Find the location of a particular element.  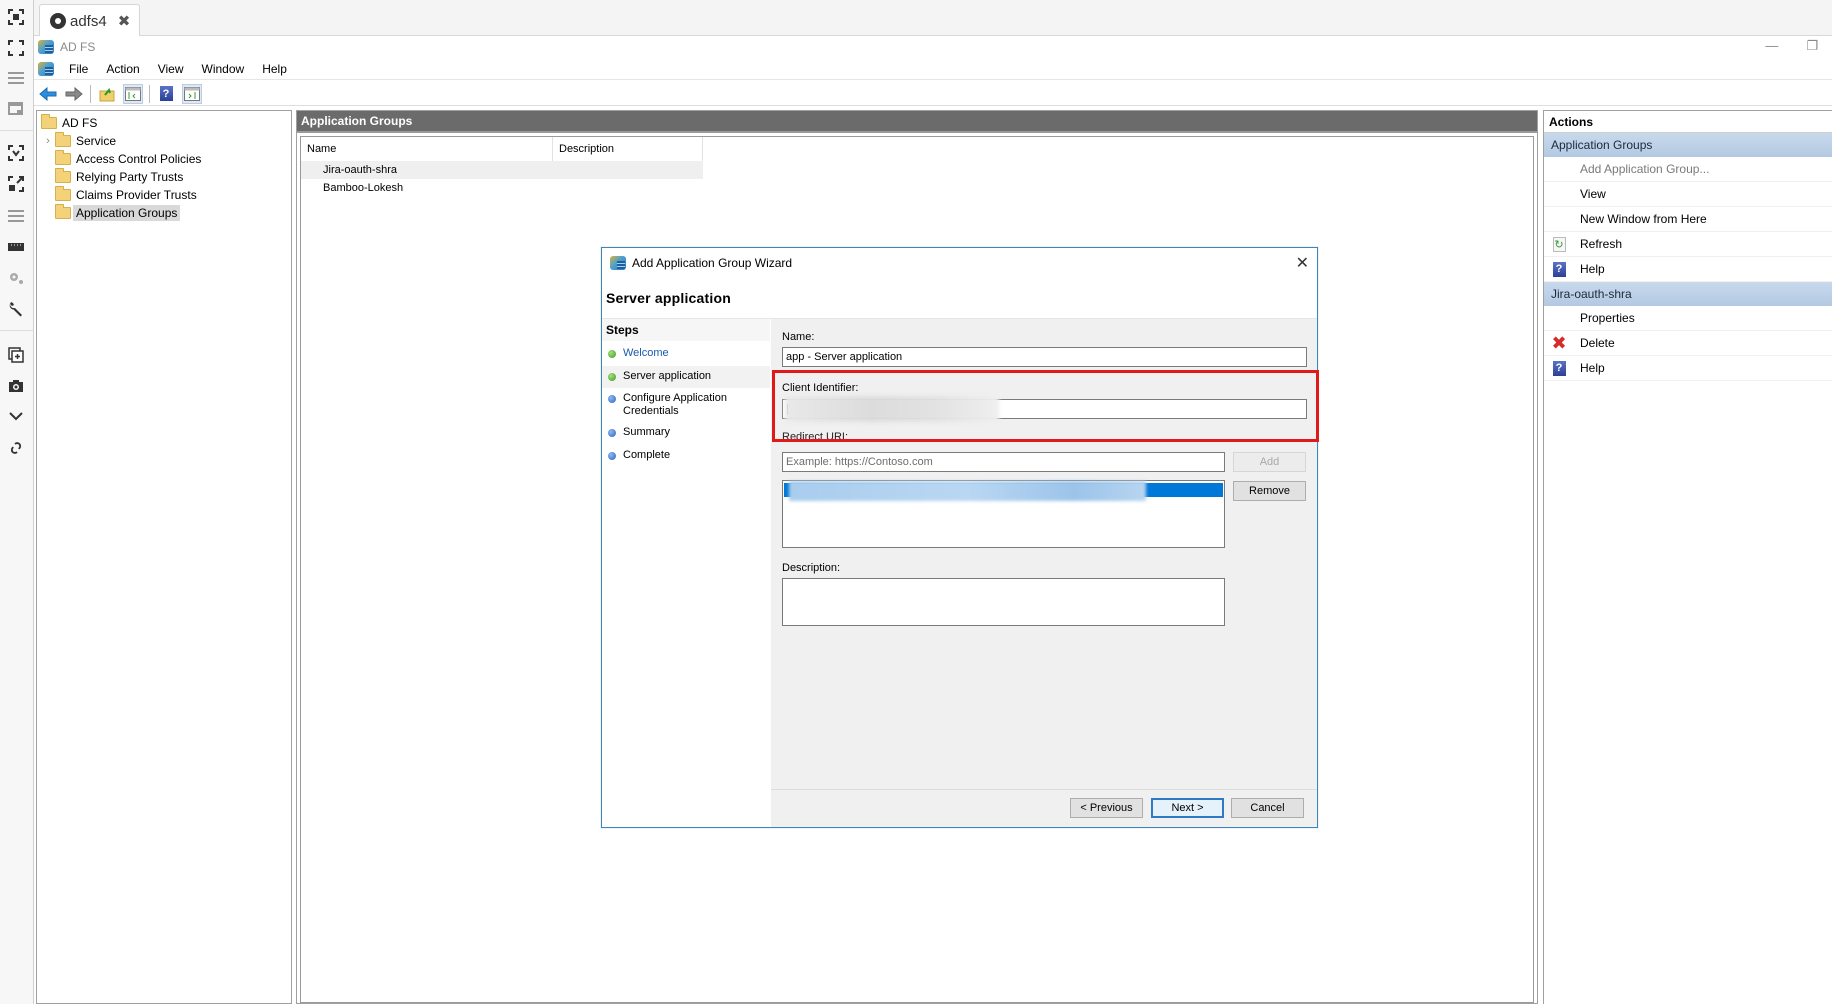

name-label: Name: is located at coordinates (798, 337).